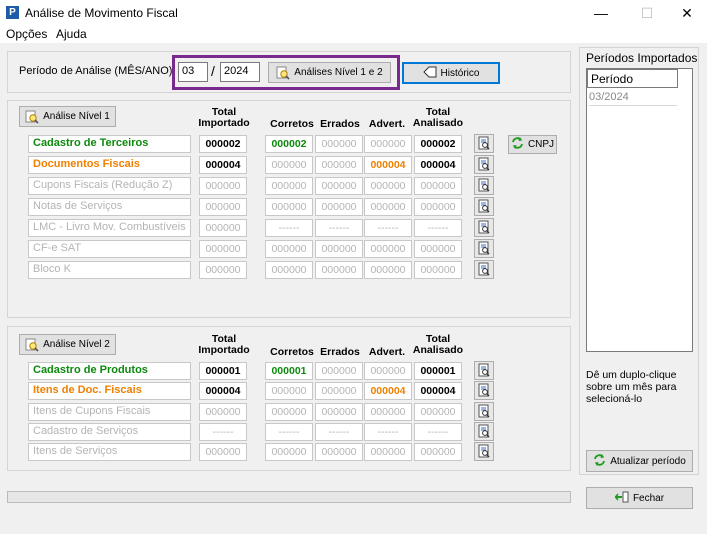  What do you see at coordinates (339, 431) in the screenshot?
I see `cell-errados: ------` at bounding box center [339, 431].